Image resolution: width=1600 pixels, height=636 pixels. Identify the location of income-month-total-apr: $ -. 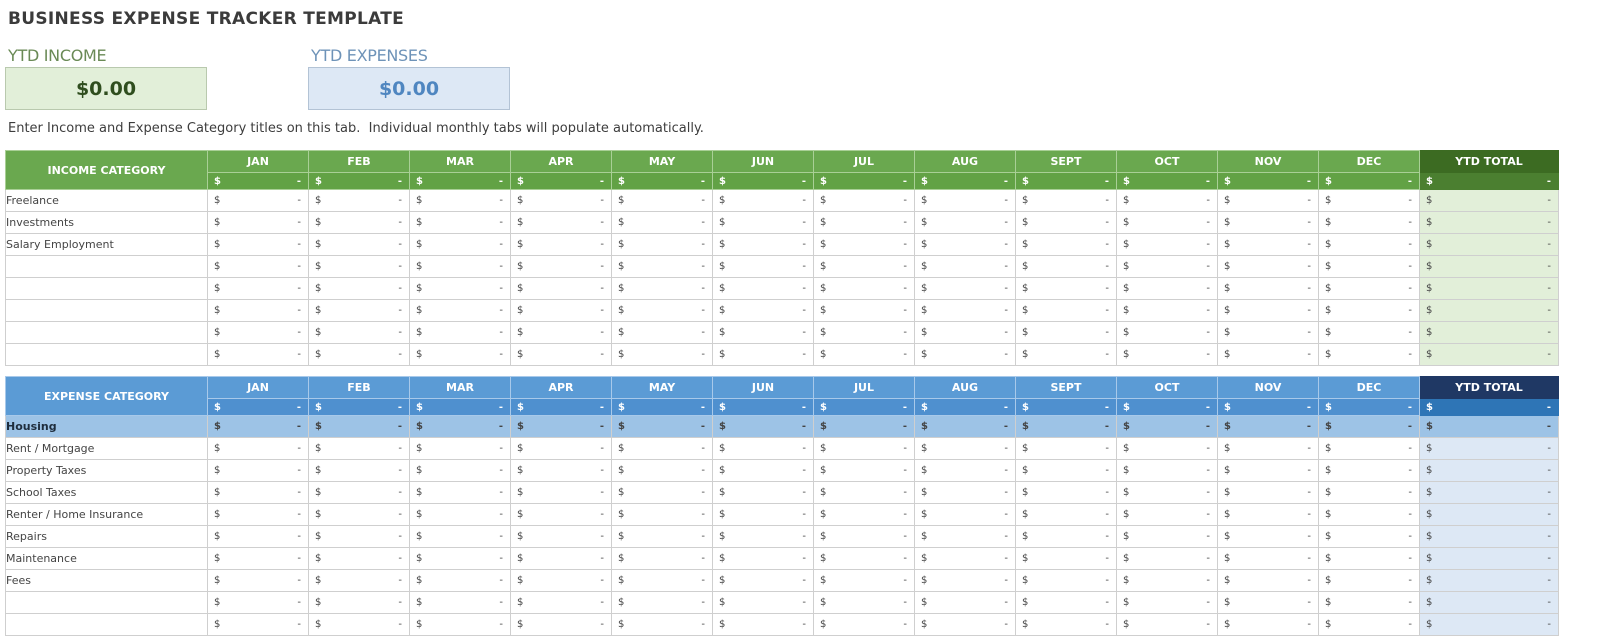
(561, 181).